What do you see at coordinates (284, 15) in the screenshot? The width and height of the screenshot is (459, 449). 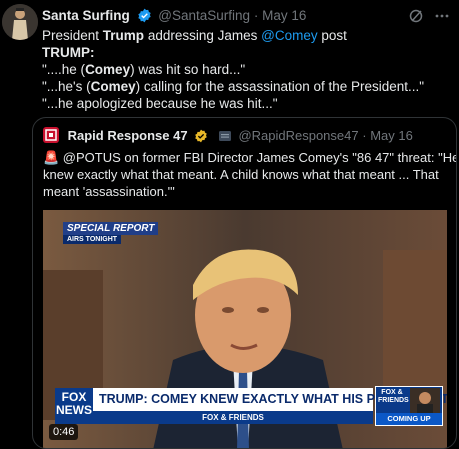 I see `tweet-date: May 16` at bounding box center [284, 15].